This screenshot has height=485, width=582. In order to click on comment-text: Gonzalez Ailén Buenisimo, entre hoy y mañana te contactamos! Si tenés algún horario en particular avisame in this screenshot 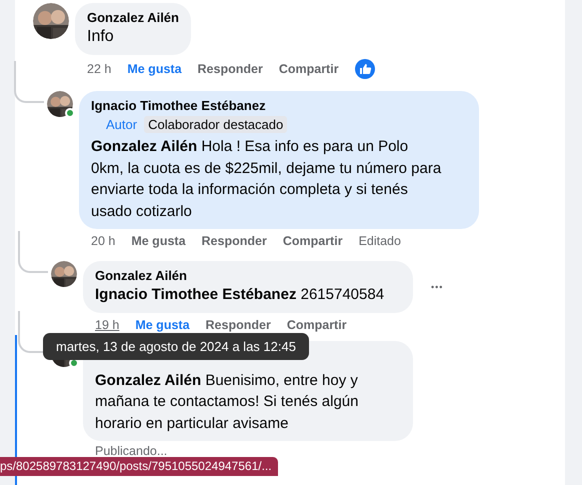, I will do `click(227, 402)`.